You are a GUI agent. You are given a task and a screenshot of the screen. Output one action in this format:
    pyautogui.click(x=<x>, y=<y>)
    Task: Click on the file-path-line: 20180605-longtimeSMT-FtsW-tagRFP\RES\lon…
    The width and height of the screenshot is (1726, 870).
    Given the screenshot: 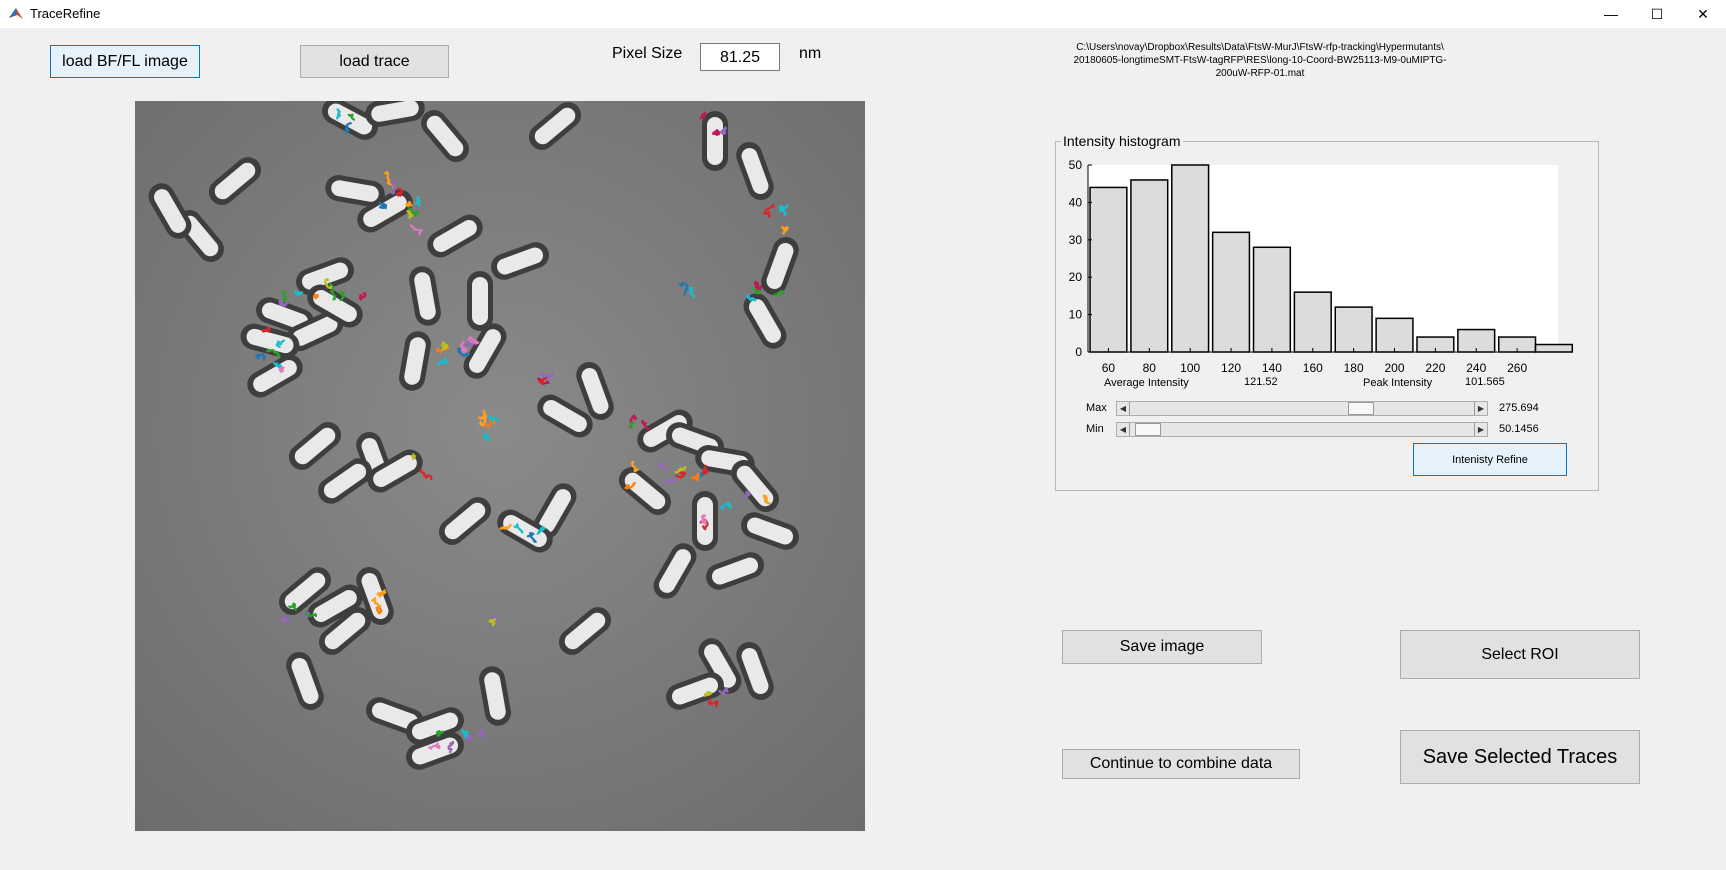 What is the action you would take?
    pyautogui.click(x=1260, y=60)
    